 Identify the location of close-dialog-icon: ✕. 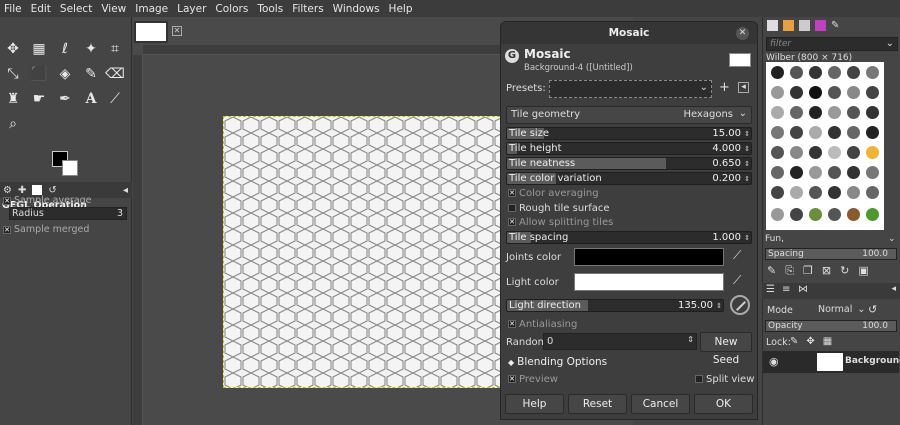
(742, 33).